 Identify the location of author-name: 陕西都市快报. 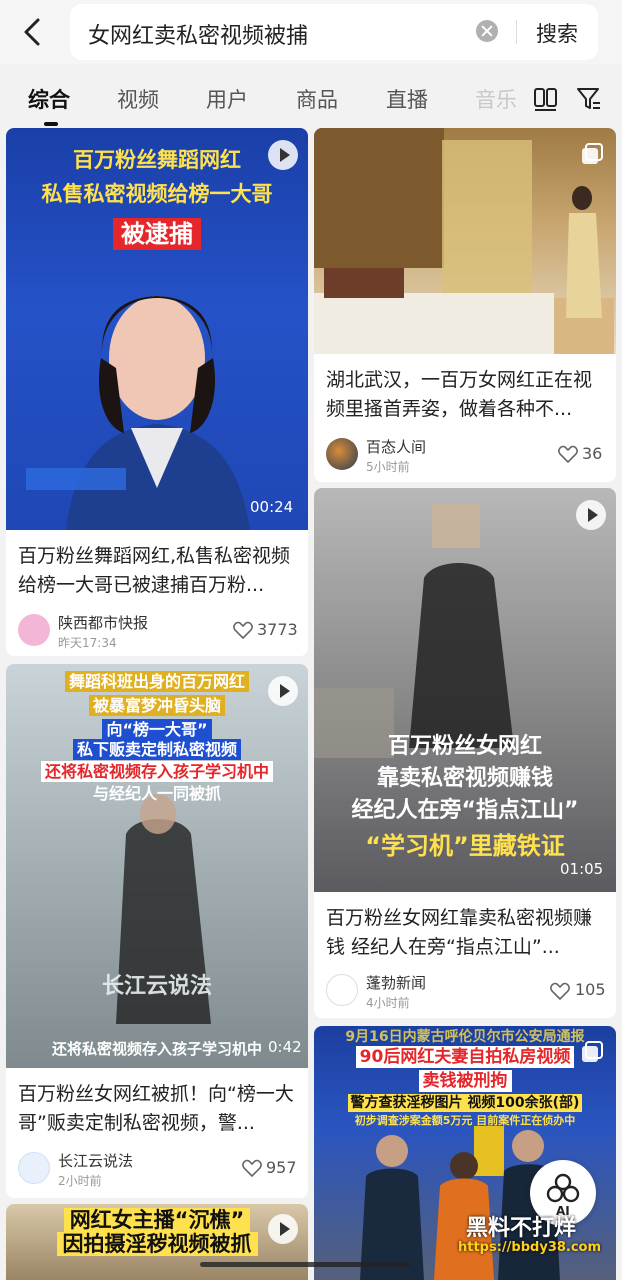
(103, 622).